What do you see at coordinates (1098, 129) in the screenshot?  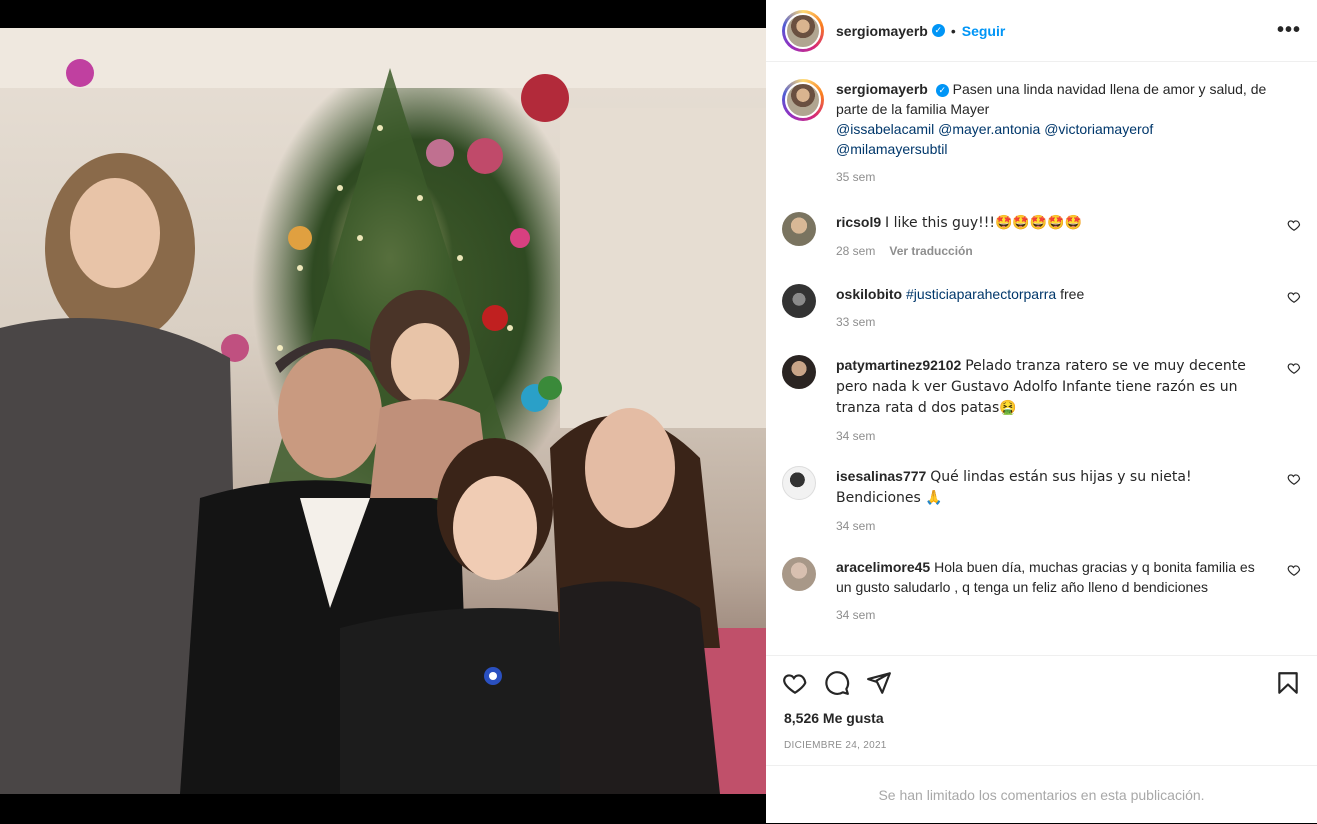 I see `mention-link: @victoriamayerof` at bounding box center [1098, 129].